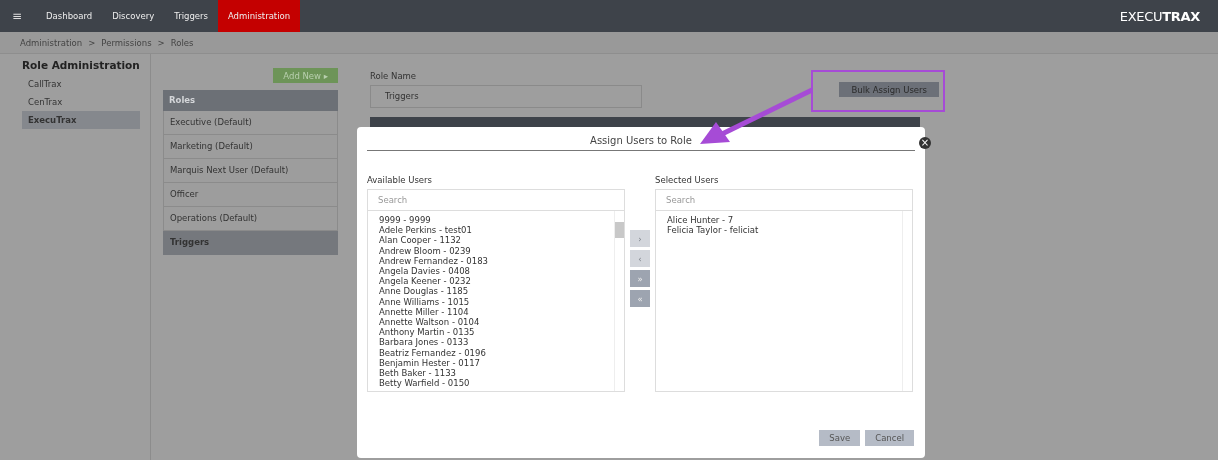 The height and width of the screenshot is (460, 1218). Describe the element at coordinates (69, 16) in the screenshot. I see `nav-tab: Dashboard` at that location.